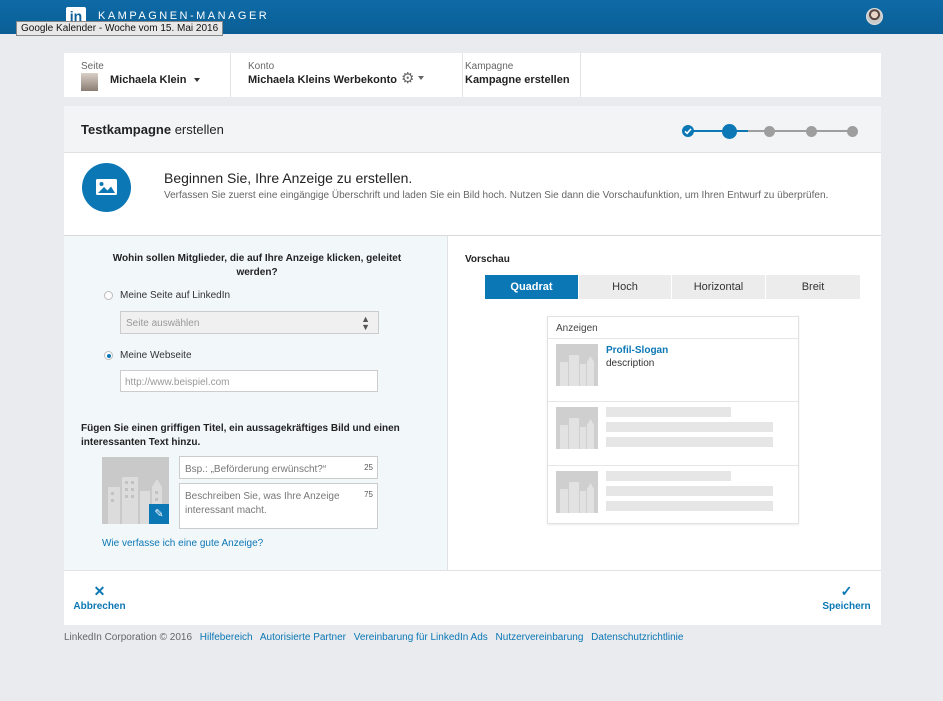 The image size is (943, 701). What do you see at coordinates (532, 287) in the screenshot?
I see `tab-quadrat: Quadrat` at bounding box center [532, 287].